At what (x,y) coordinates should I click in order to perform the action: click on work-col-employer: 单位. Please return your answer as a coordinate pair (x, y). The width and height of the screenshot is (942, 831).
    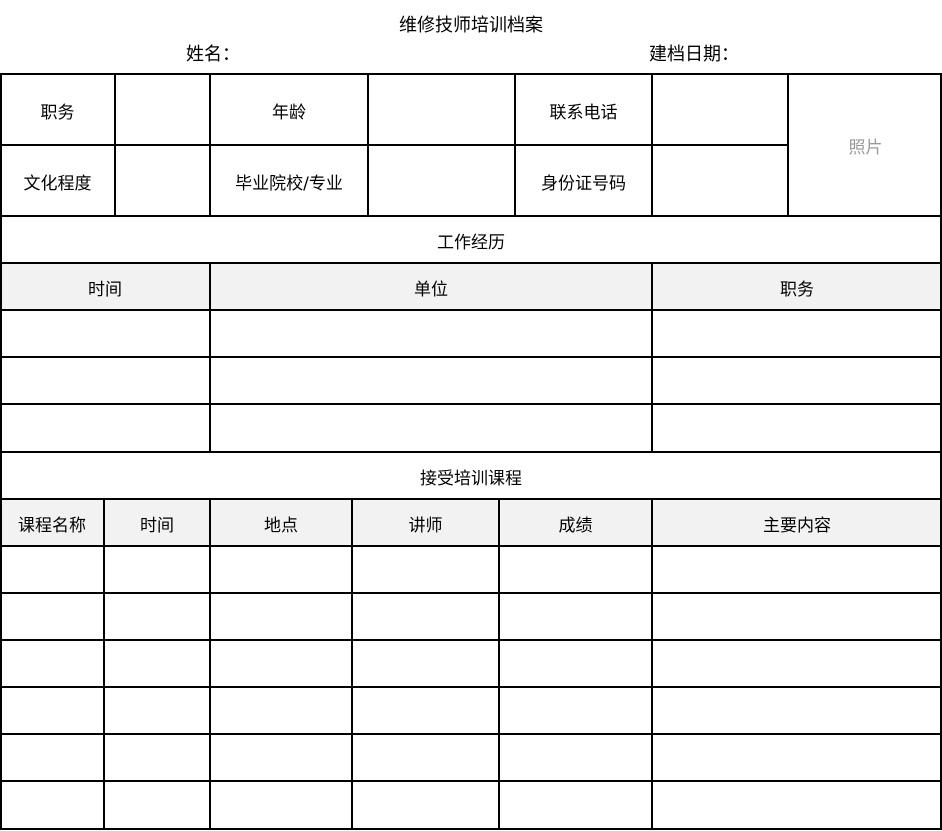
    Looking at the image, I should click on (431, 289).